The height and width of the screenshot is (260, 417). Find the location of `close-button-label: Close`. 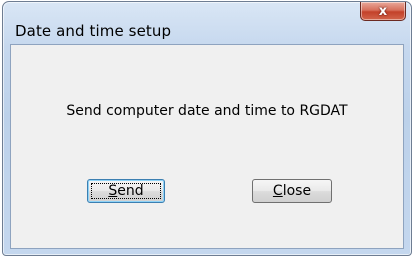

close-button-label: Close is located at coordinates (292, 191).